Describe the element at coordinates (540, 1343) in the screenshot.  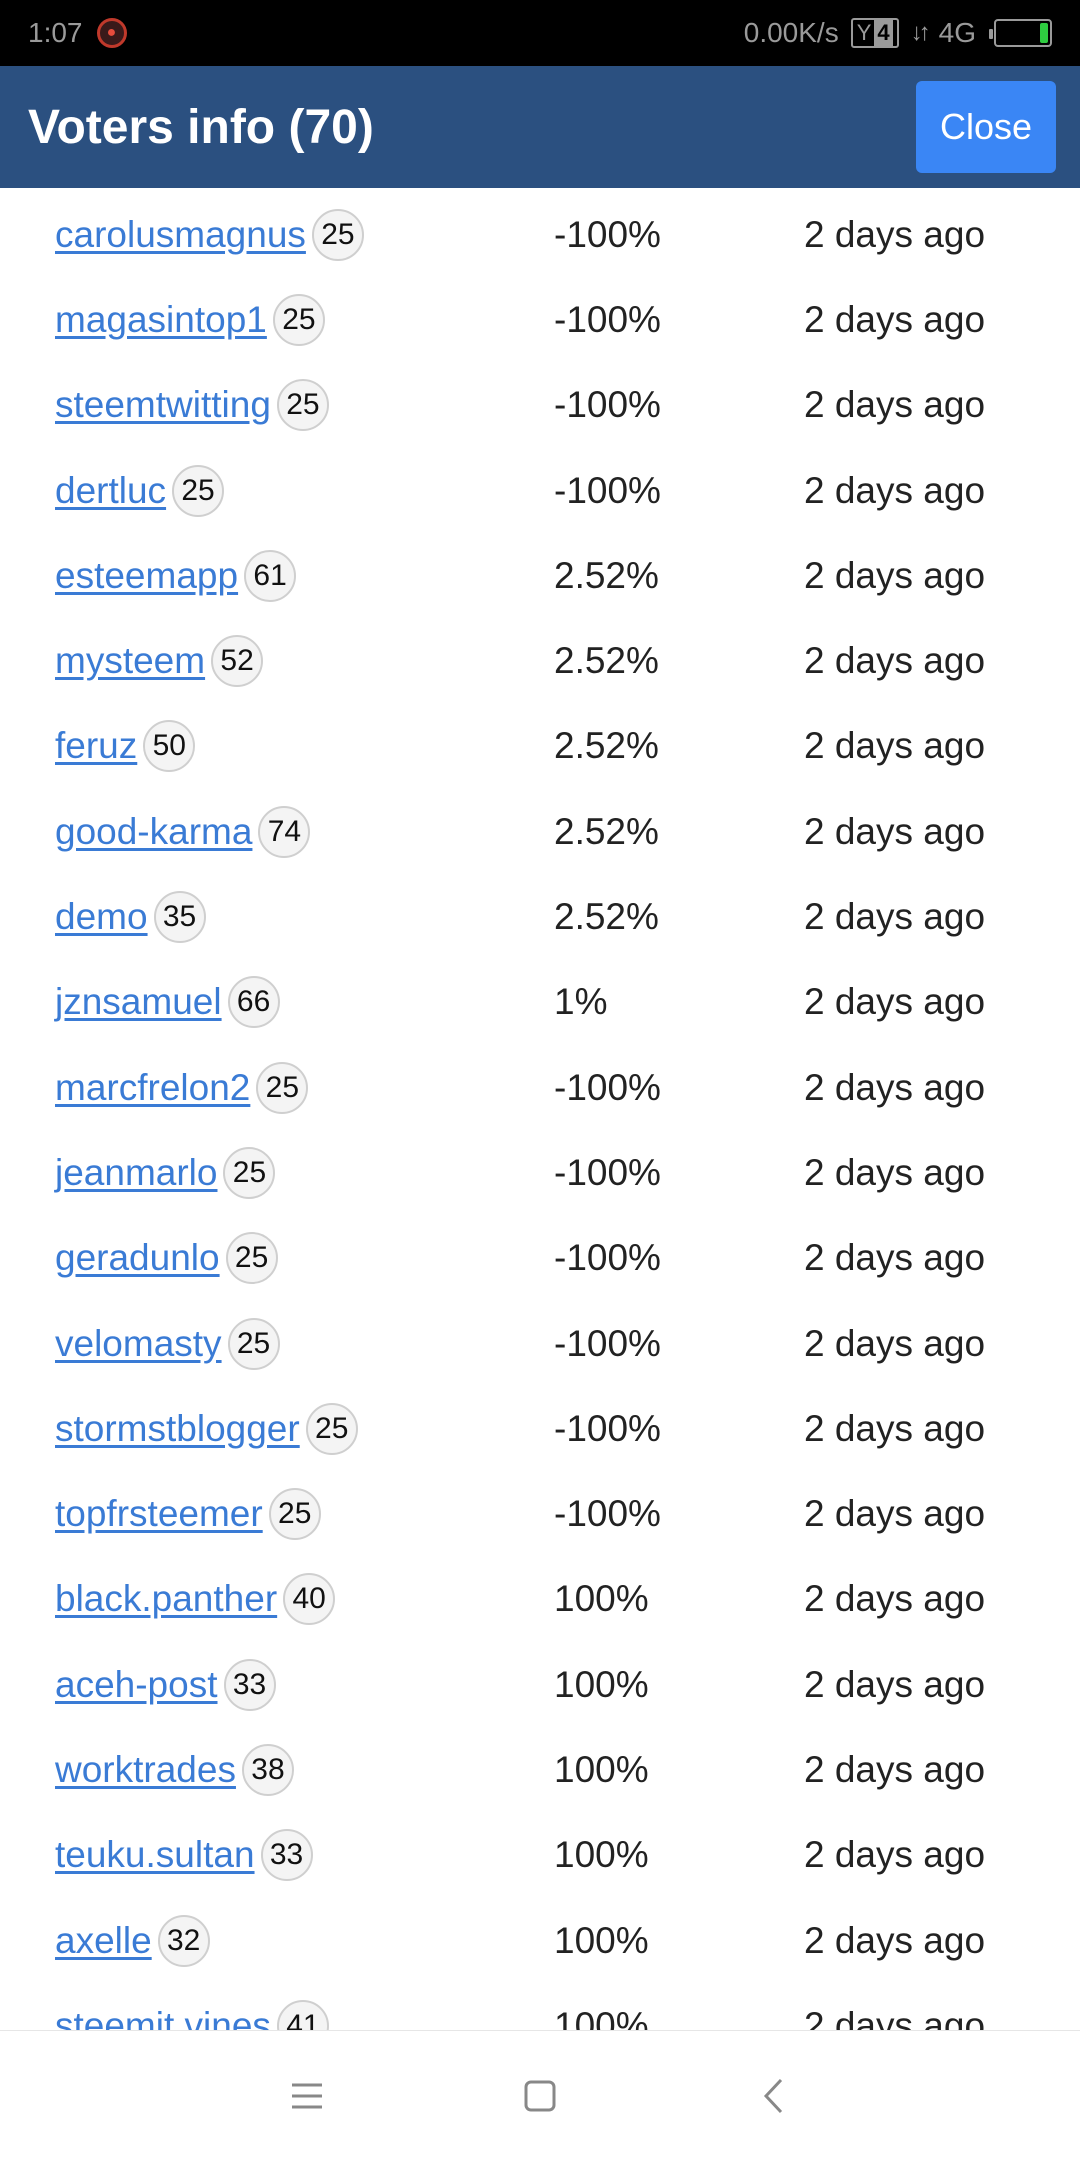
I see `voter-row: velomasty 25 -100% 2 days ago` at that location.